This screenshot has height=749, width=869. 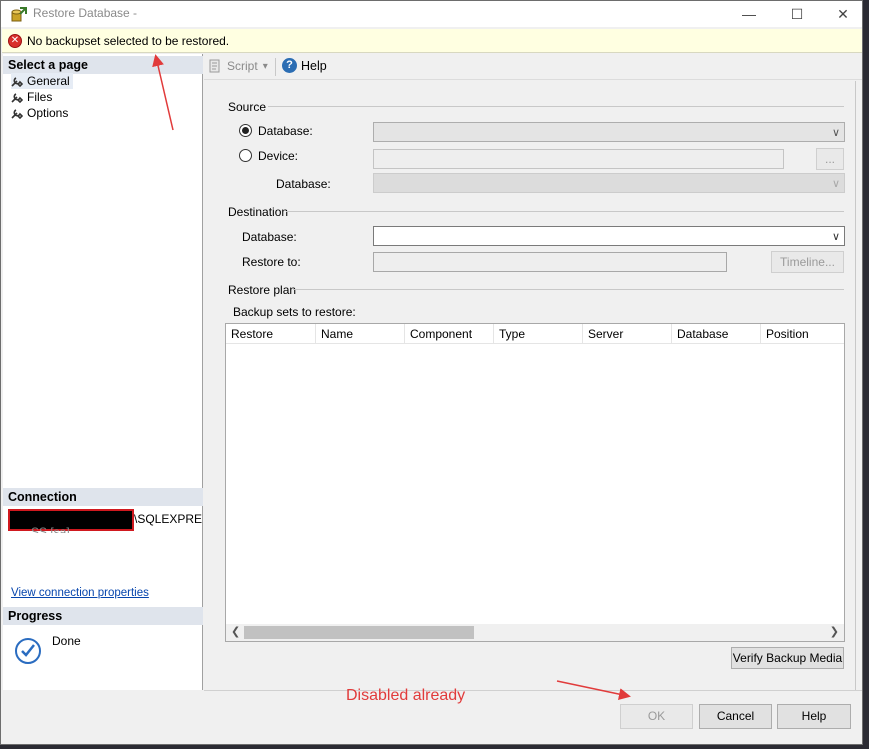 I want to click on column-type: Type, so click(x=538, y=334).